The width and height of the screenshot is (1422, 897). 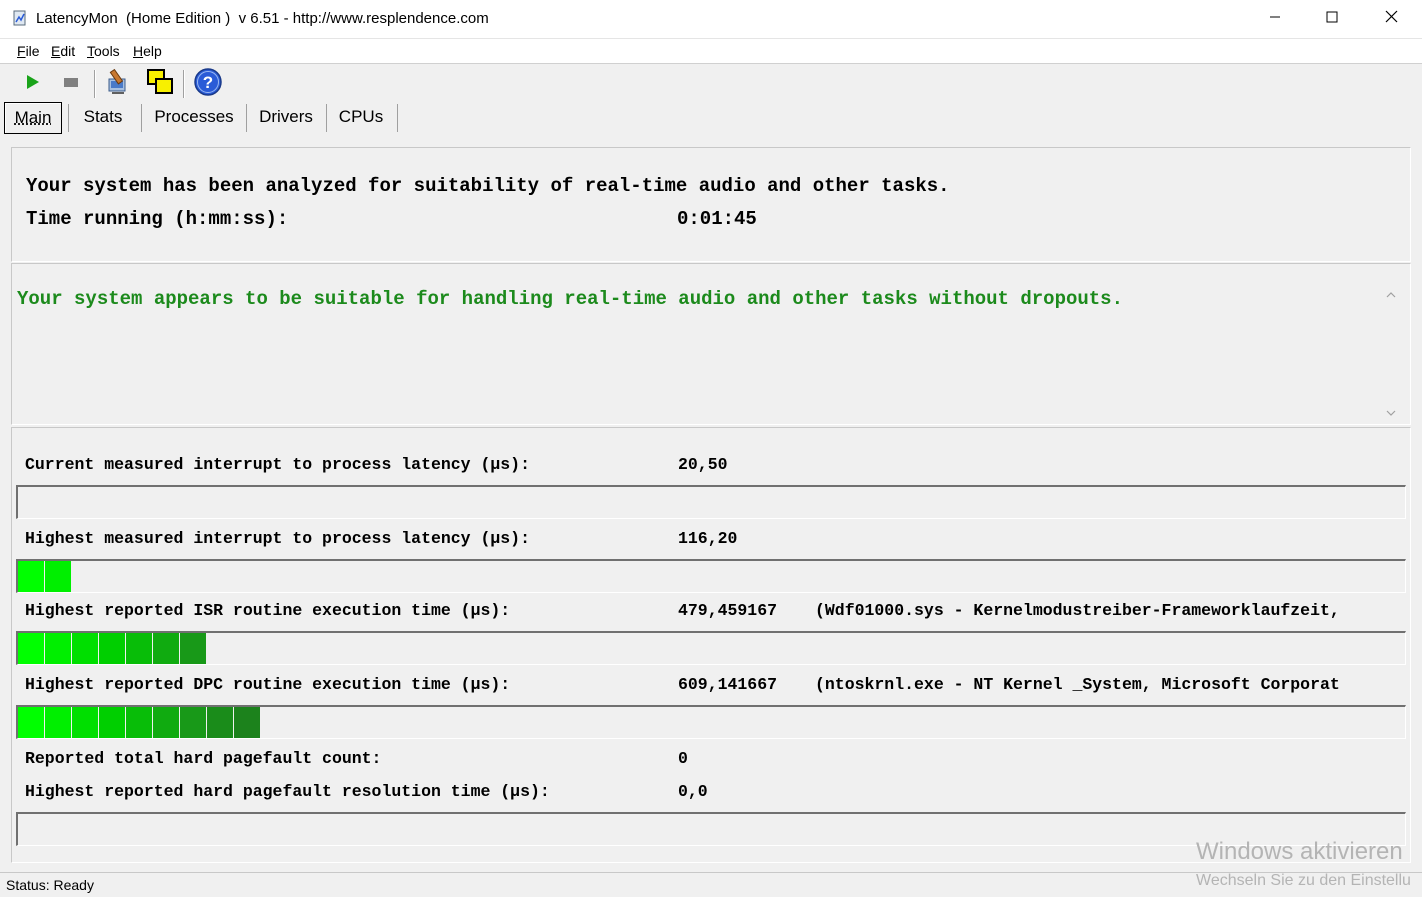 I want to click on play-icon, so click(x=32, y=84).